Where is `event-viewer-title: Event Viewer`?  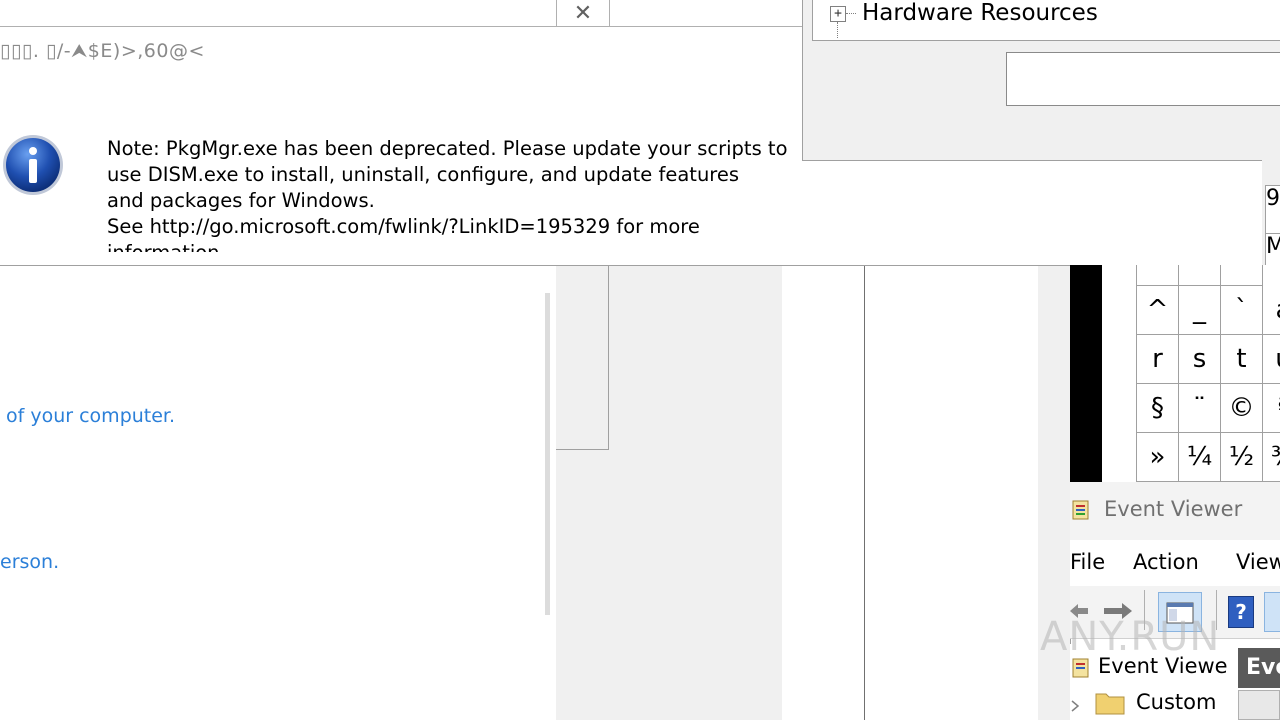
event-viewer-title: Event Viewer is located at coordinates (1173, 509).